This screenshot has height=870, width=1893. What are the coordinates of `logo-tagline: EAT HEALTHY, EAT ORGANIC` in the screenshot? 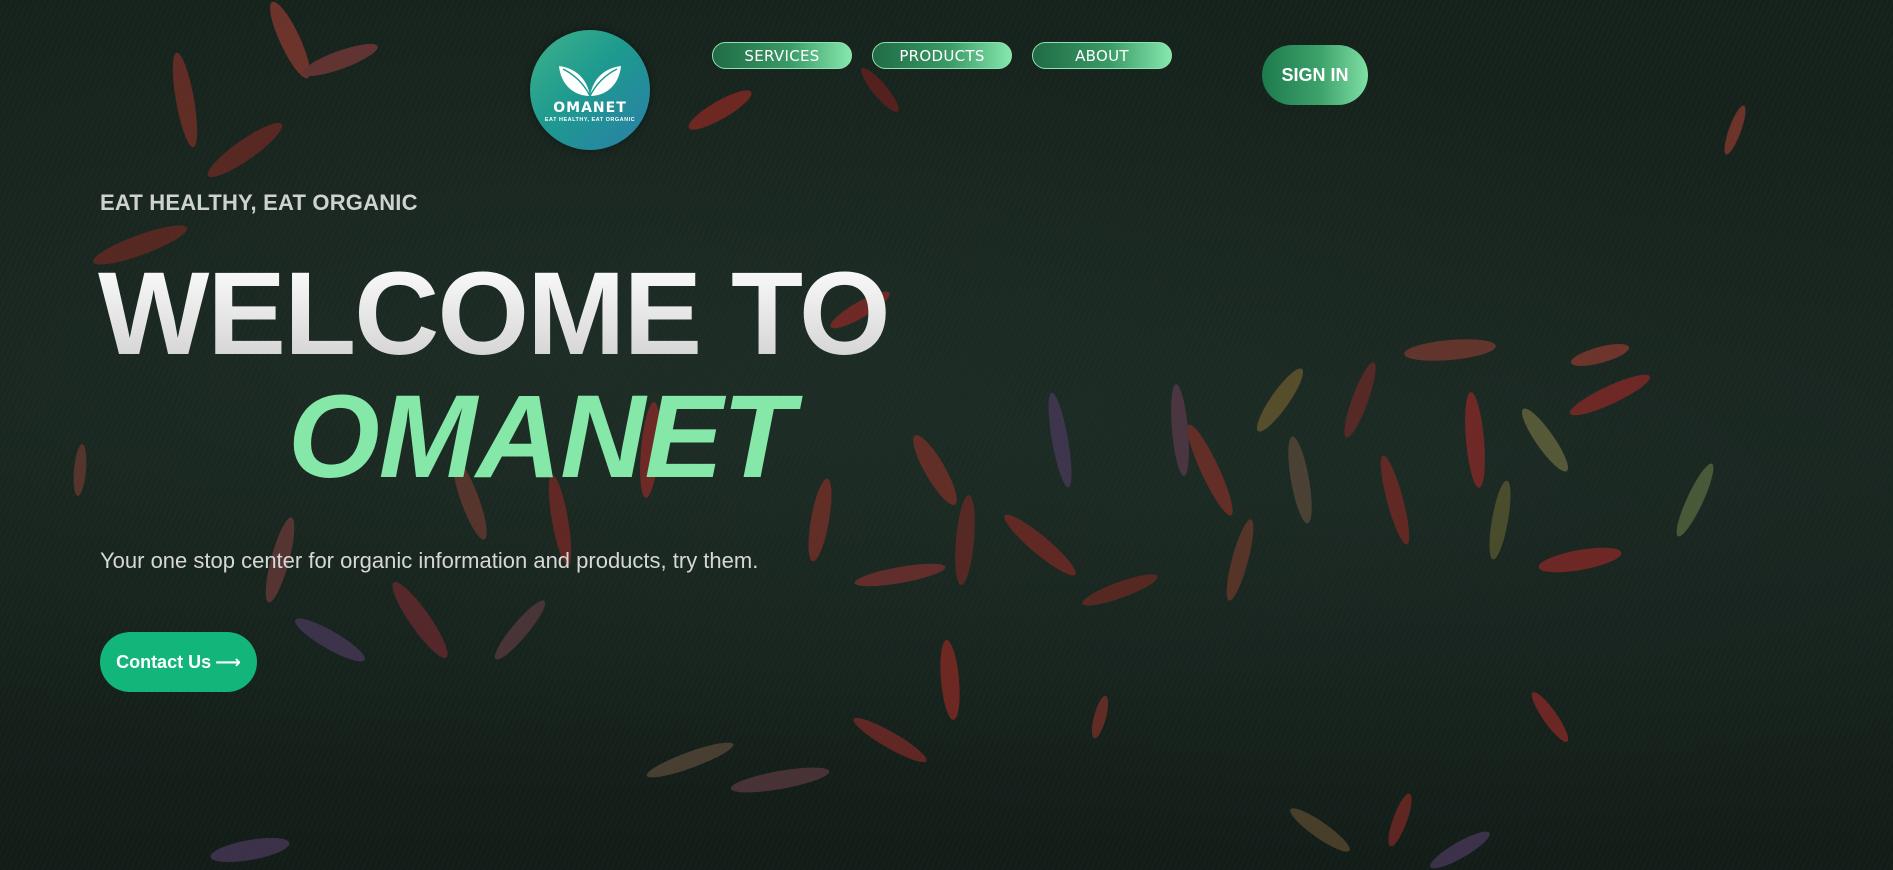 It's located at (590, 119).